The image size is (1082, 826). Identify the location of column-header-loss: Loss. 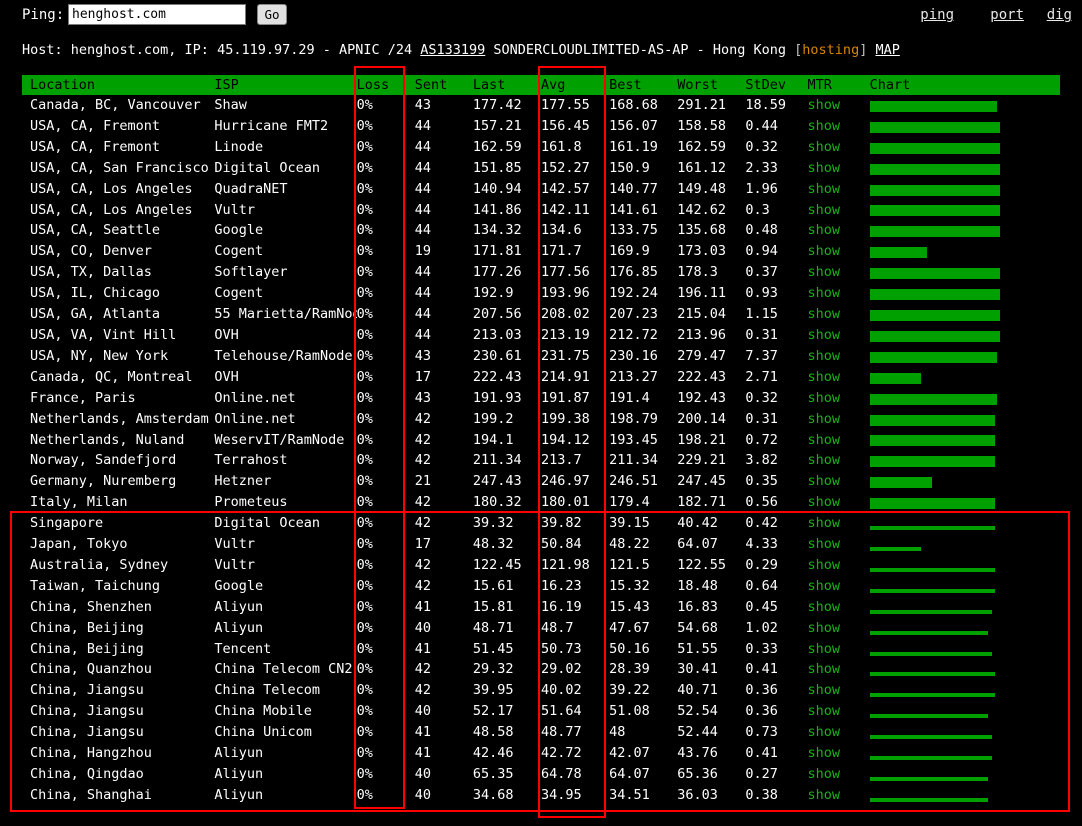
(385, 85).